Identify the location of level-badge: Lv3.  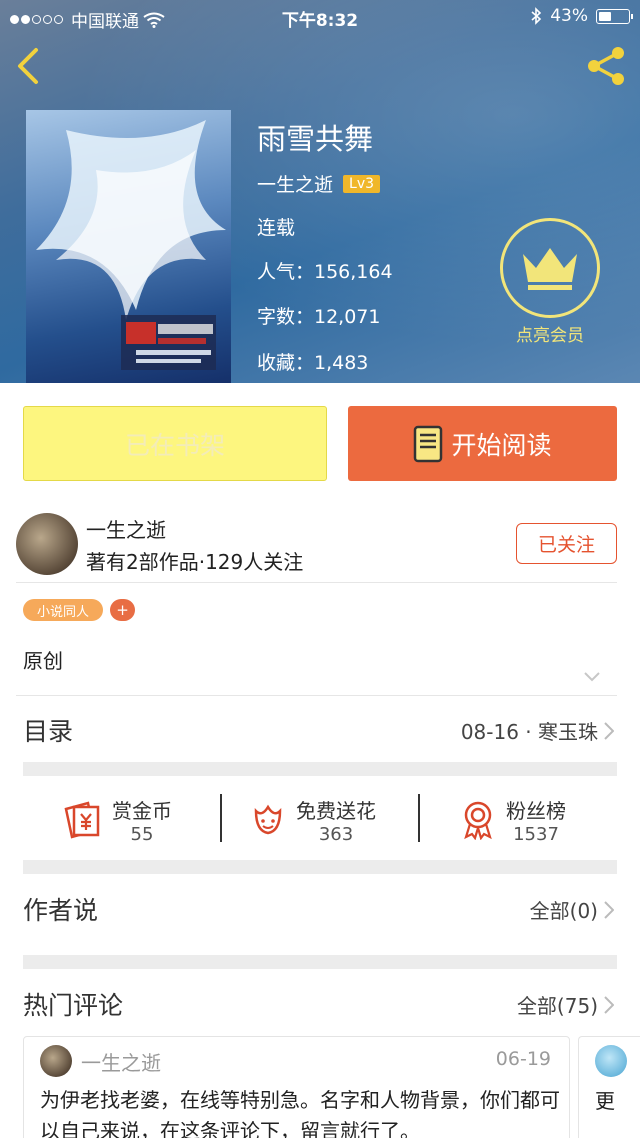
(362, 183).